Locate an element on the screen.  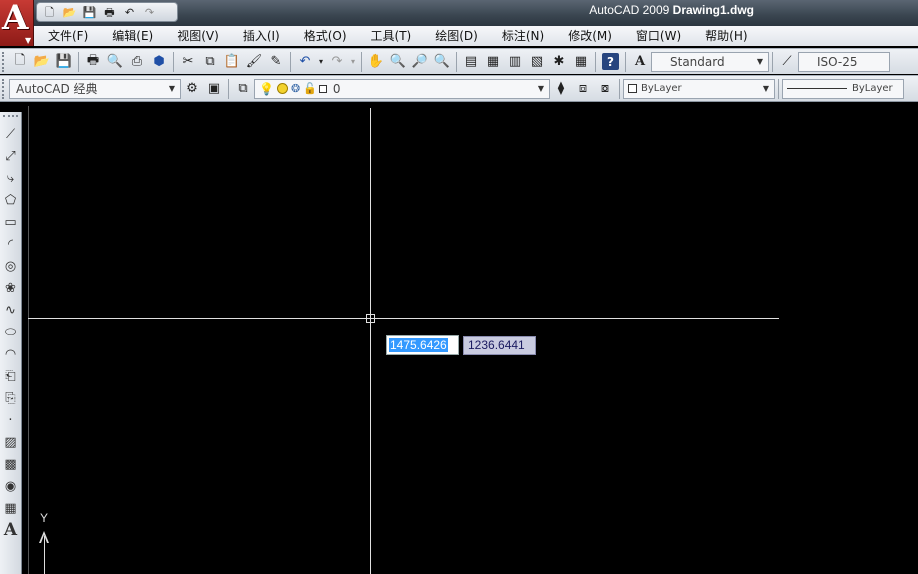
menu-insert: 插入(I) is located at coordinates (261, 36).